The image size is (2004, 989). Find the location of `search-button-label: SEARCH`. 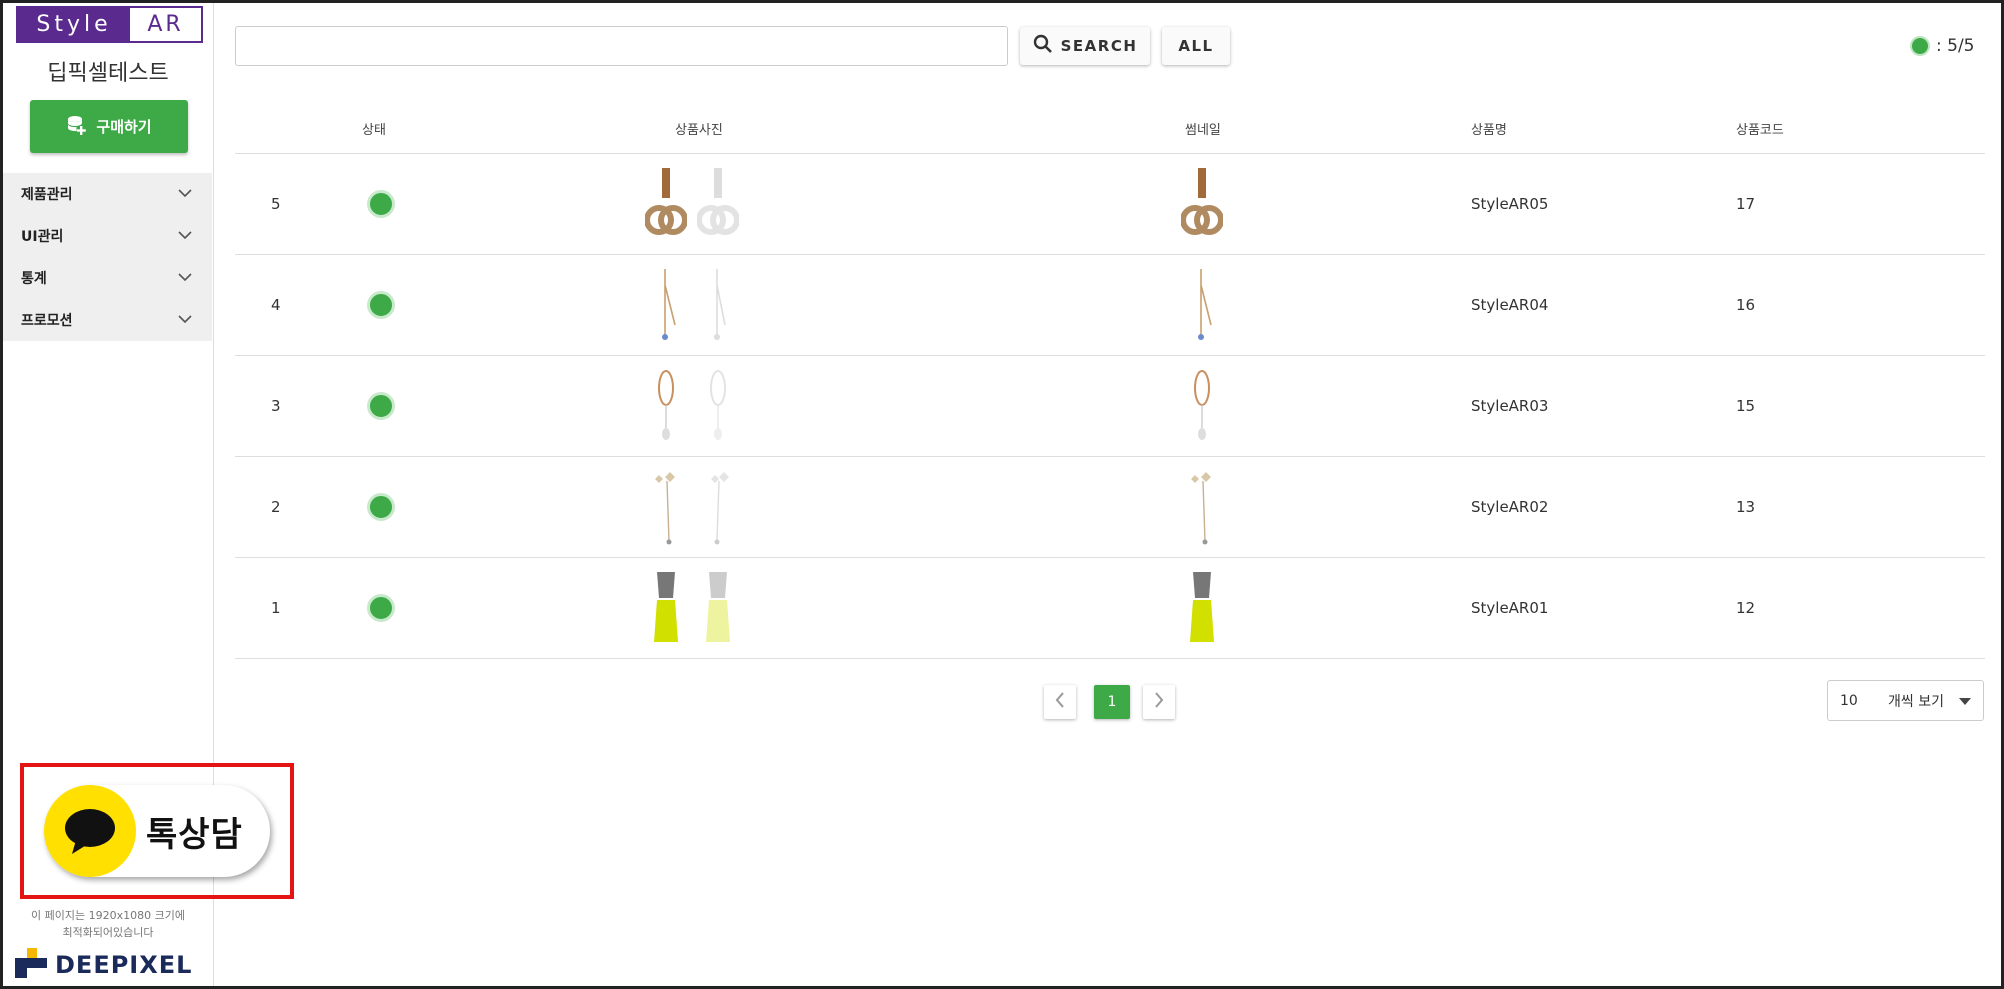

search-button-label: SEARCH is located at coordinates (1099, 46).